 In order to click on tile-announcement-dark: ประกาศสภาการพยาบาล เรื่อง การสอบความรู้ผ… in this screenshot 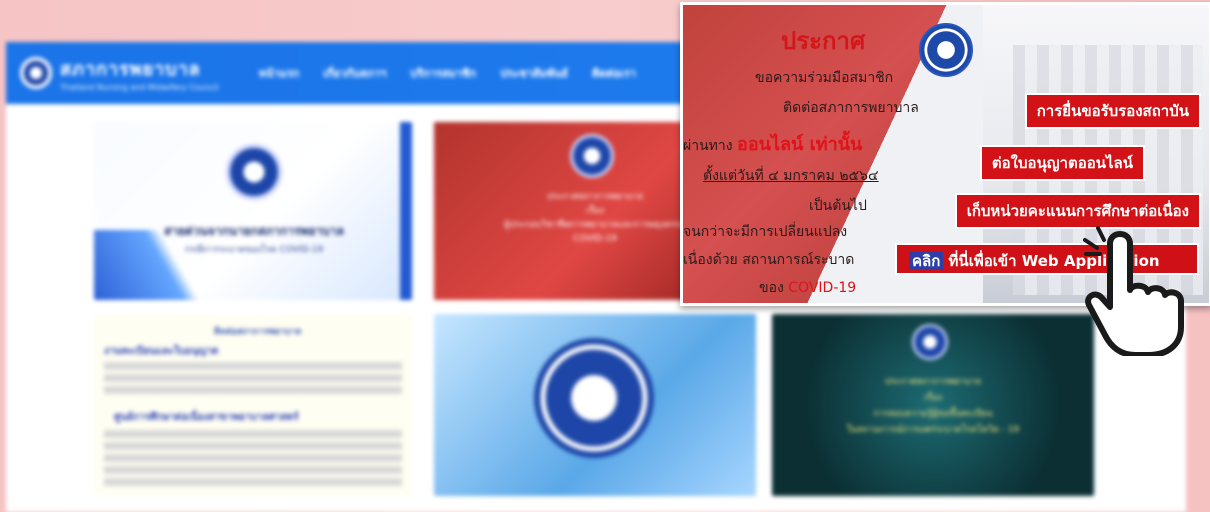, I will do `click(933, 405)`.